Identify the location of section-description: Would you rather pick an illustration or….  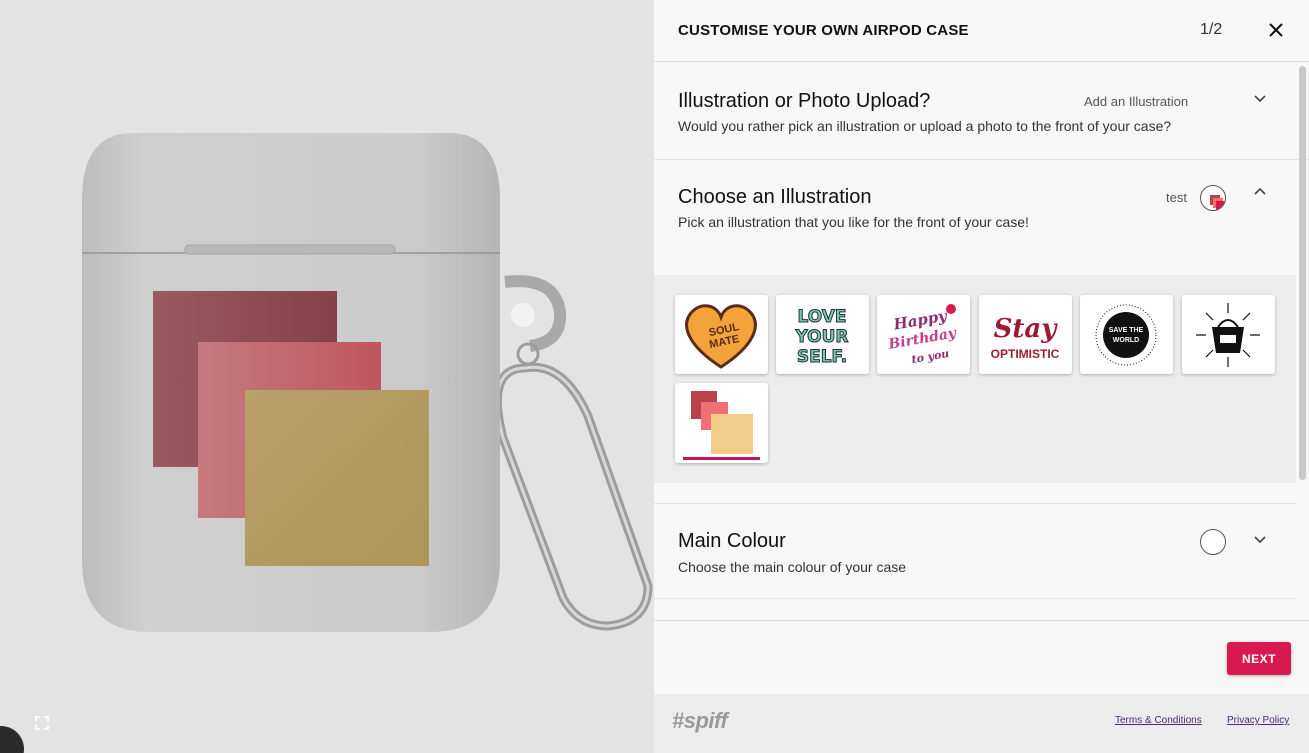
(925, 126).